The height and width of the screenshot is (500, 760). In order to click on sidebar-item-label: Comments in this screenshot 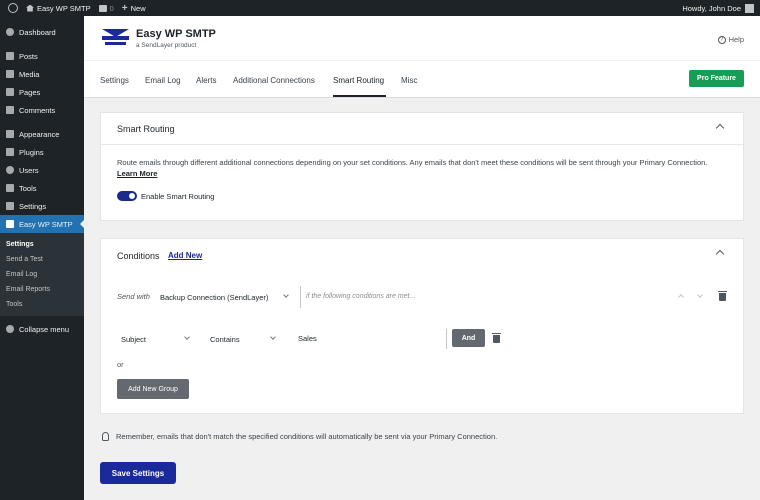, I will do `click(37, 110)`.